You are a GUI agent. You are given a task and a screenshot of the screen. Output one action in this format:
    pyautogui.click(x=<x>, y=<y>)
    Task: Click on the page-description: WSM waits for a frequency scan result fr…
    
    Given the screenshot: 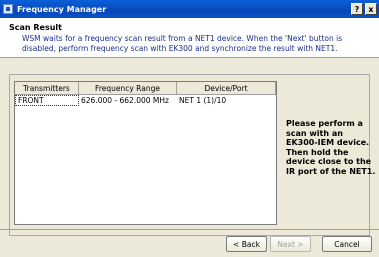 What is the action you would take?
    pyautogui.click(x=182, y=43)
    